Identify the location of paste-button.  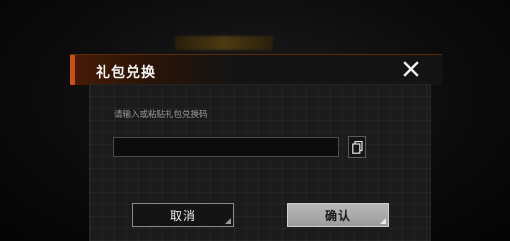
(357, 147).